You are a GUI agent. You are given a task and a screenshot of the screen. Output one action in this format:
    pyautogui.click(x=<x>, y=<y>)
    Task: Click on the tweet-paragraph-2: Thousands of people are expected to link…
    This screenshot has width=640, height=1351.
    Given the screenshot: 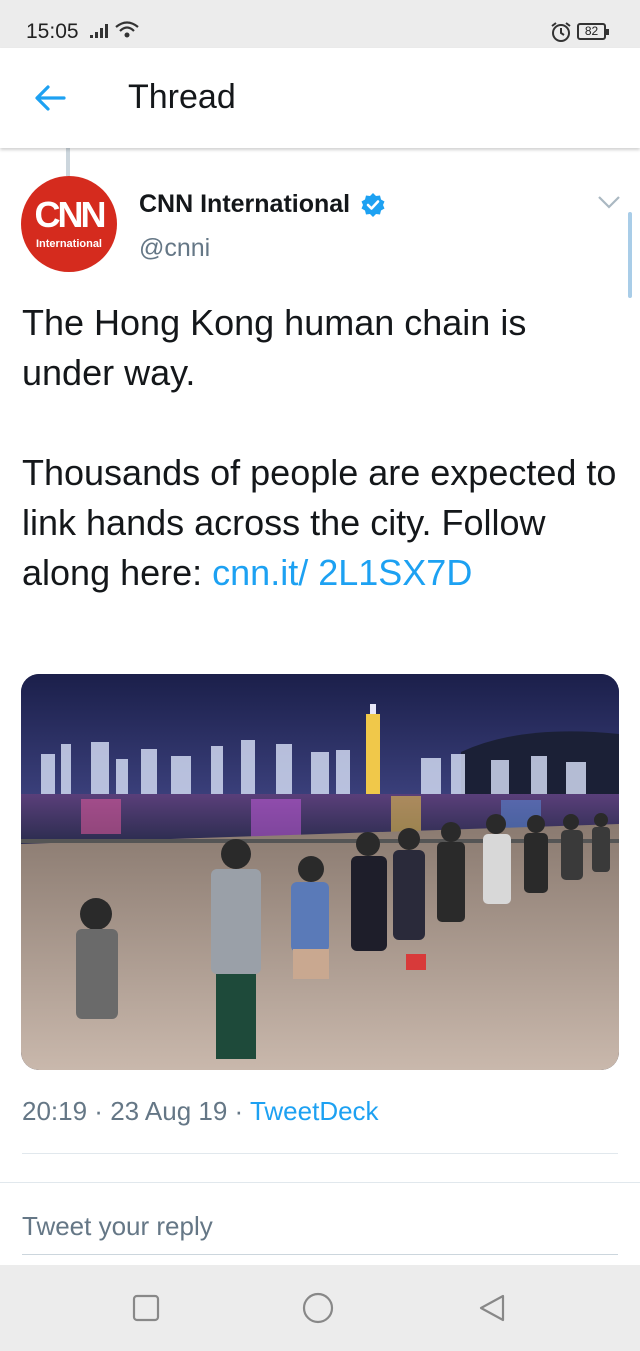 What is the action you would take?
    pyautogui.click(x=322, y=523)
    